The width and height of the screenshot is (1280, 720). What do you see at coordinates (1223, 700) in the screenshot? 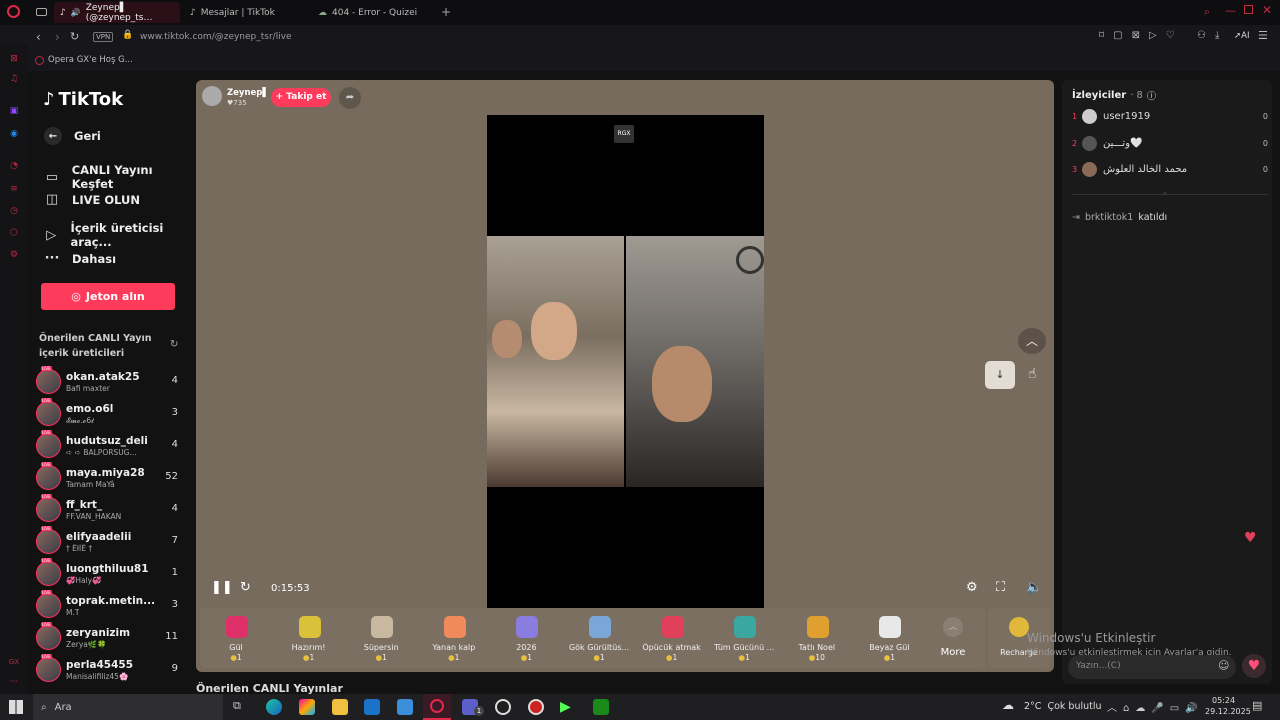
I see `clock-time: 05:24` at bounding box center [1223, 700].